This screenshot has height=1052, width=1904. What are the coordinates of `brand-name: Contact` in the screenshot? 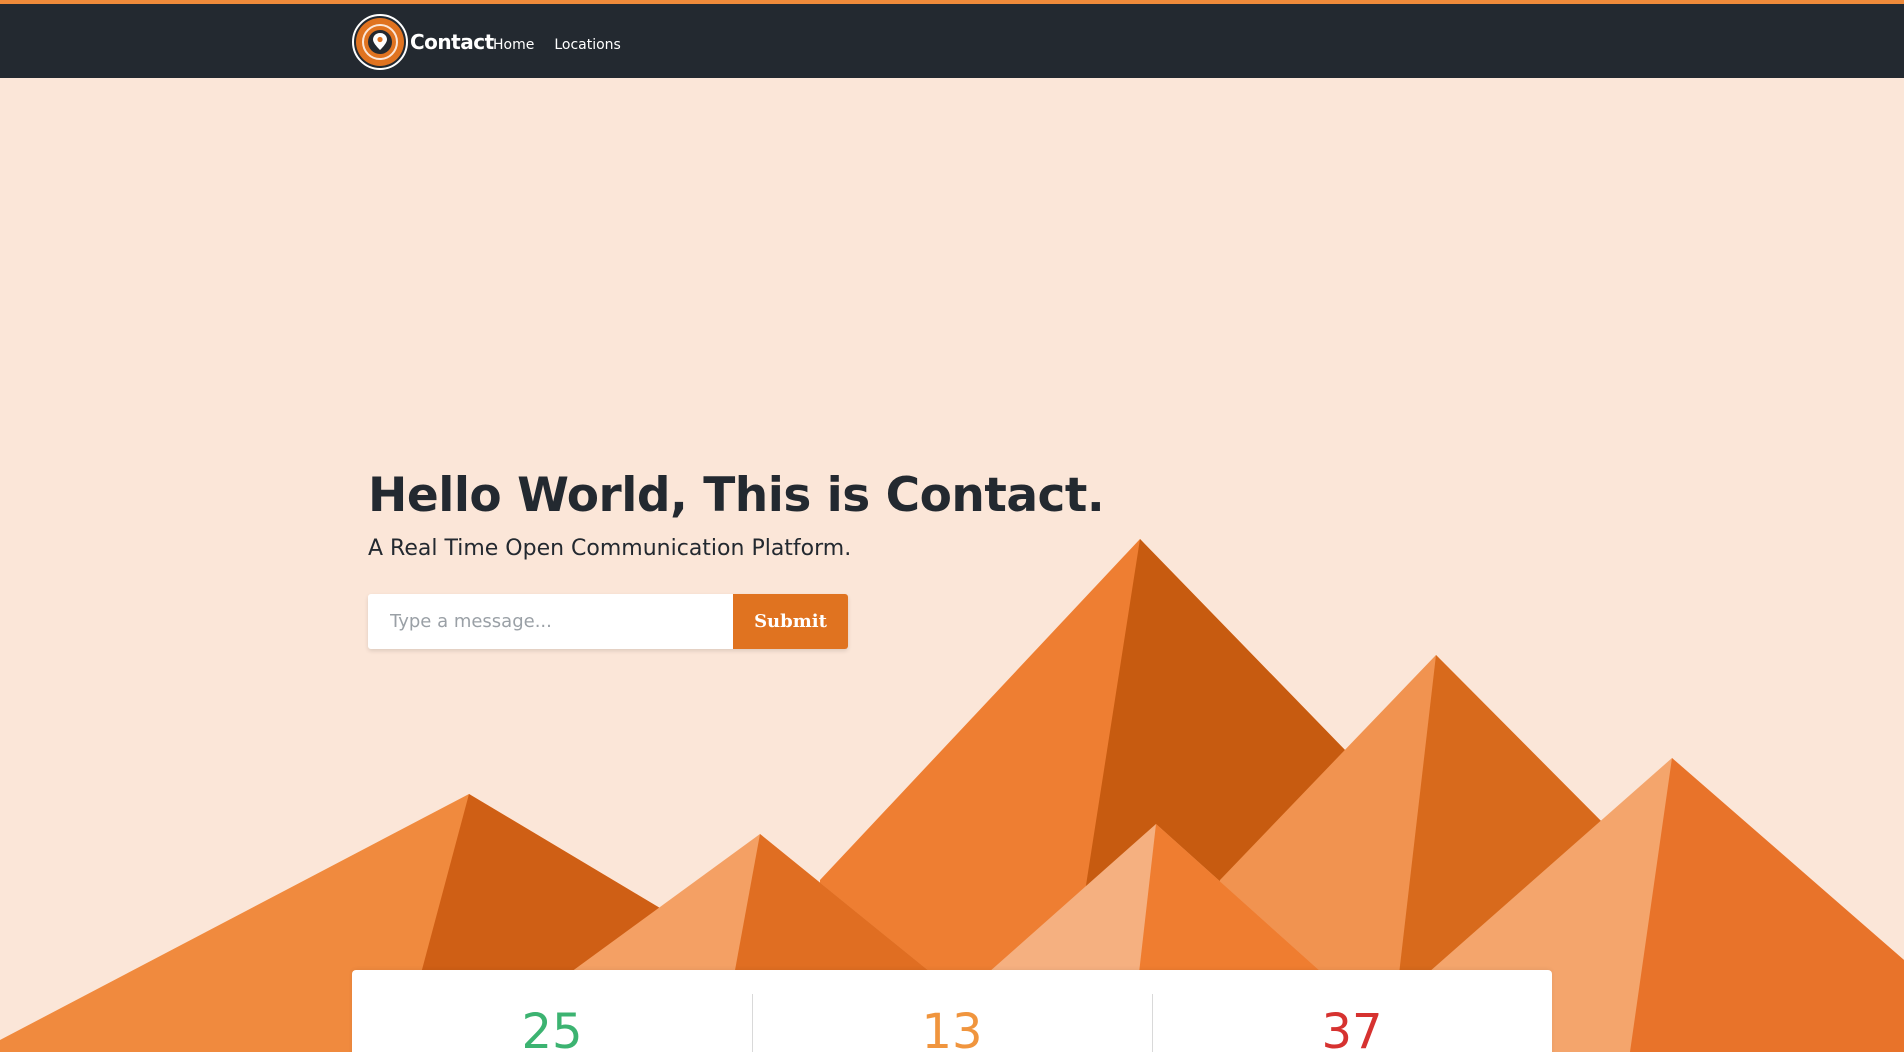 It's located at (452, 42).